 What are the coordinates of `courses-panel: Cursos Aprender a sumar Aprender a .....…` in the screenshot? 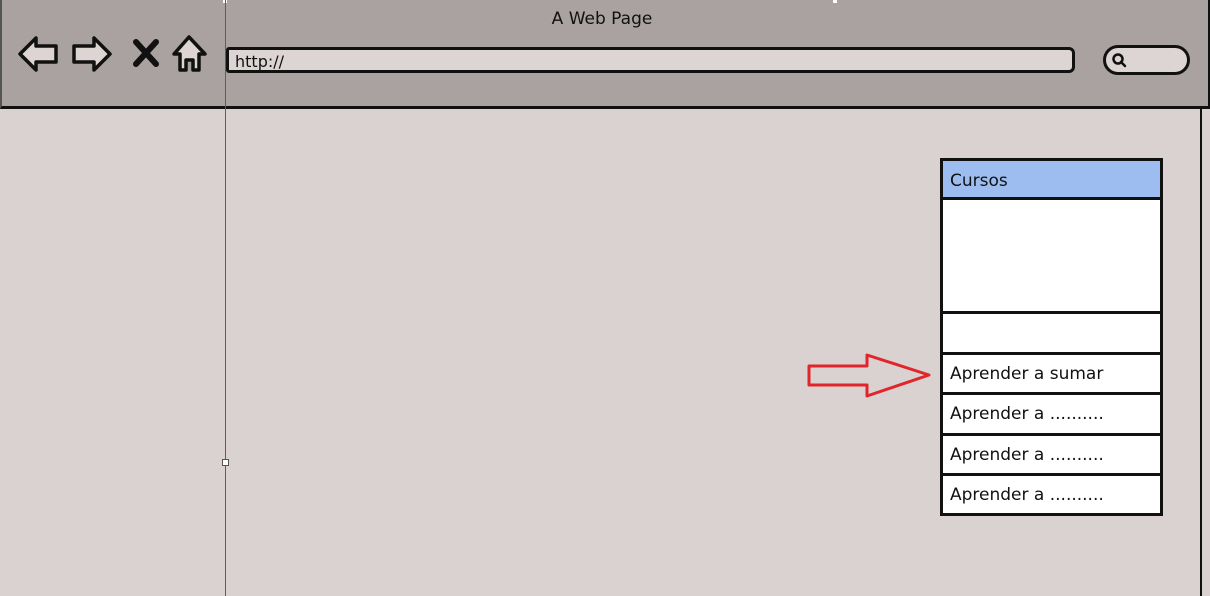 It's located at (1051, 337).